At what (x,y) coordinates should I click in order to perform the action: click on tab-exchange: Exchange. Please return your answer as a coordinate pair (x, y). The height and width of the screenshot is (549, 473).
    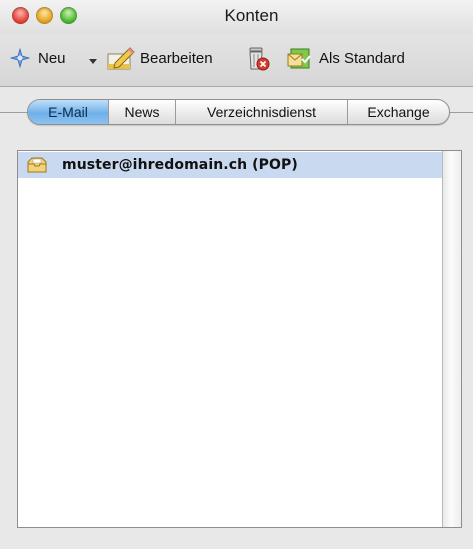
    Looking at the image, I should click on (398, 112).